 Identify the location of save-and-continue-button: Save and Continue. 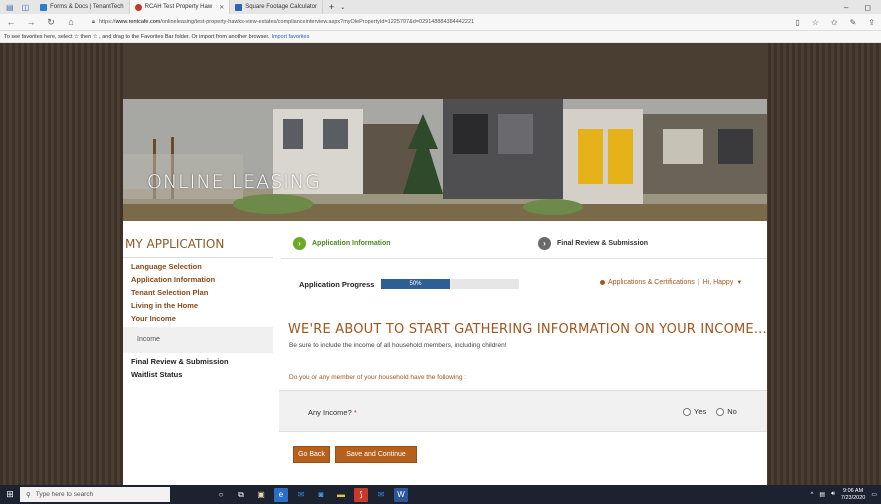
(376, 454).